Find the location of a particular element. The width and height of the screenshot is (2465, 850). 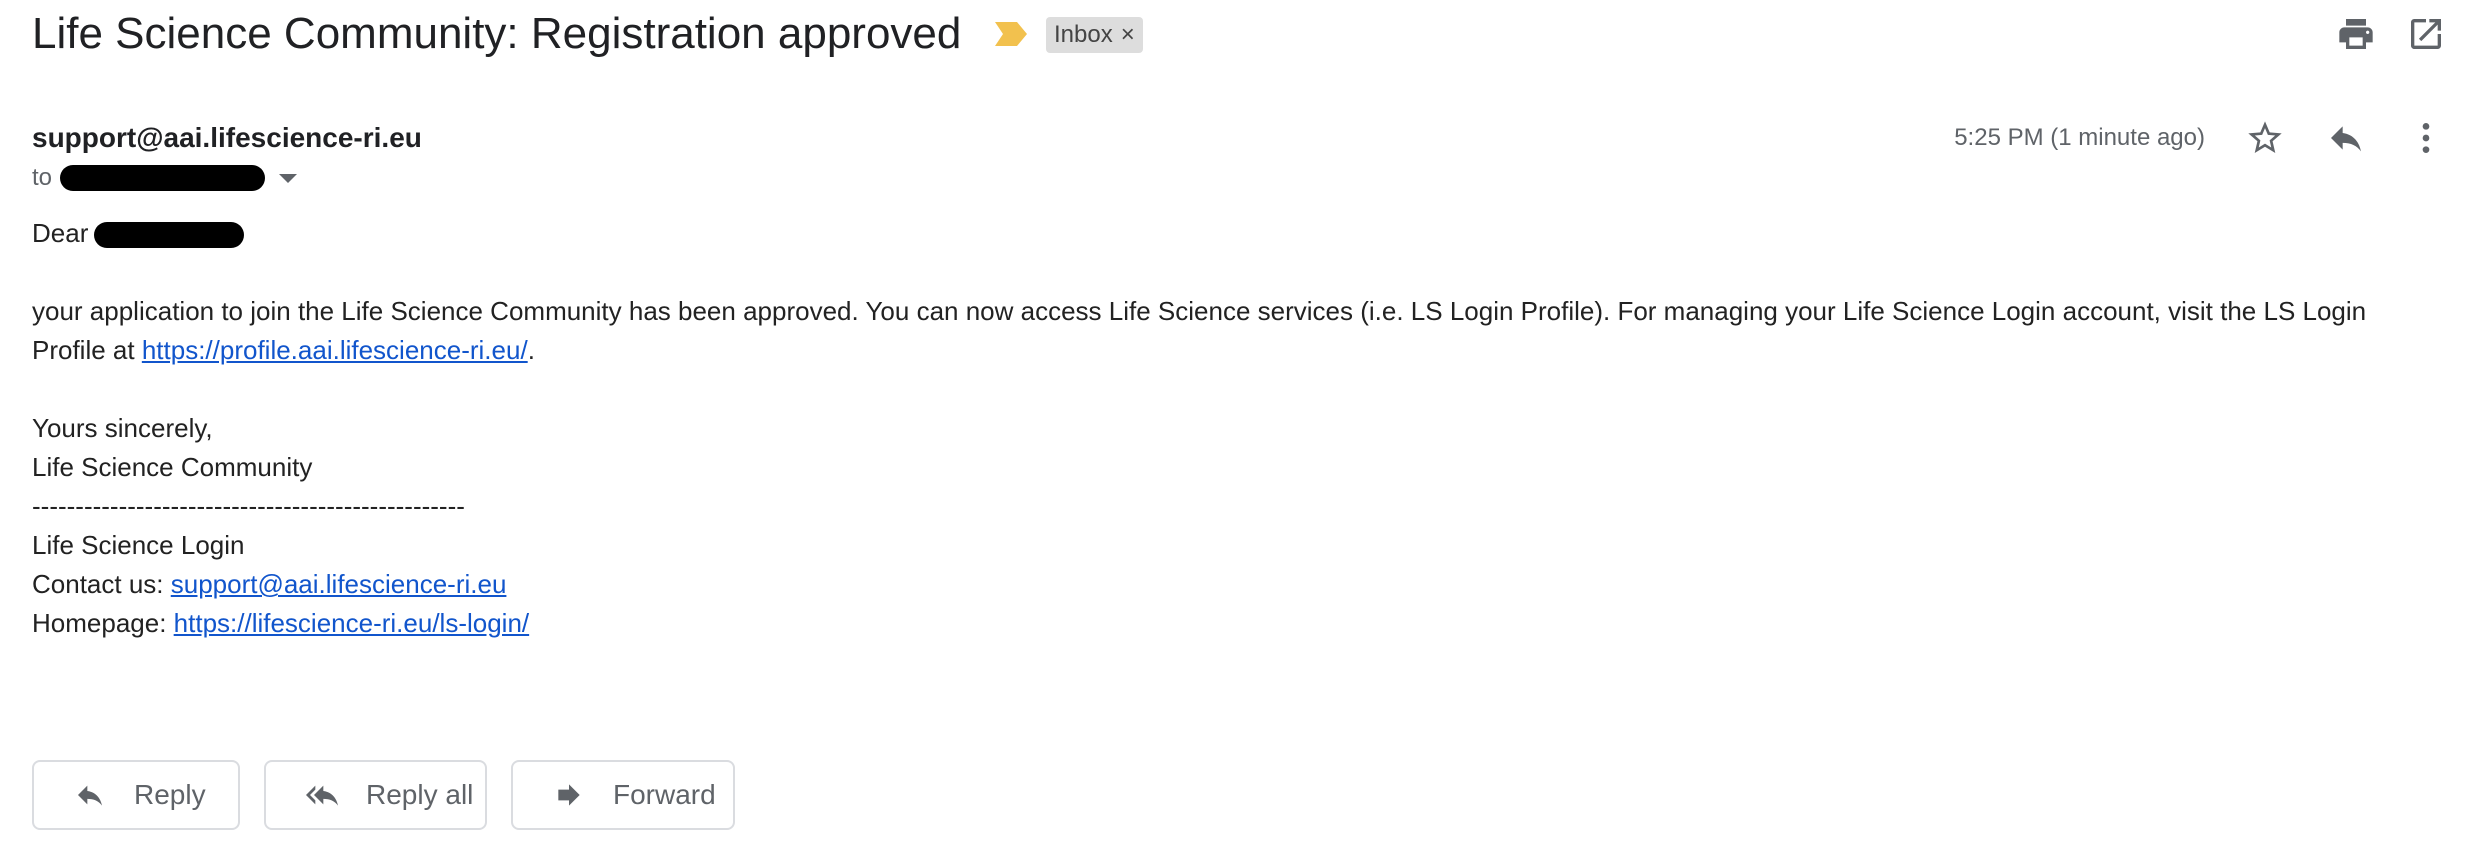

forward-arrow-icon is located at coordinates (569, 795).